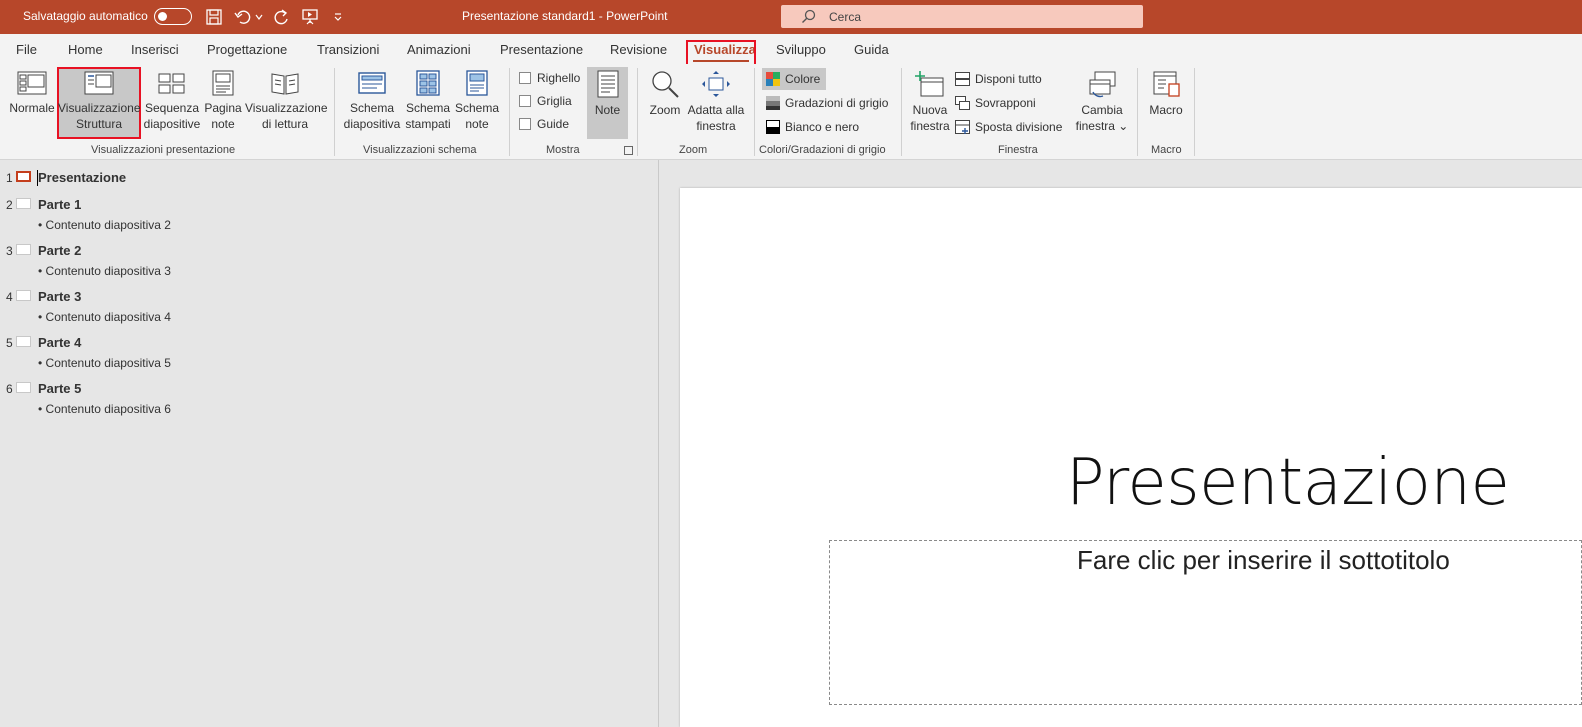 This screenshot has height=727, width=1582. I want to click on tab-help: Guida, so click(871, 49).